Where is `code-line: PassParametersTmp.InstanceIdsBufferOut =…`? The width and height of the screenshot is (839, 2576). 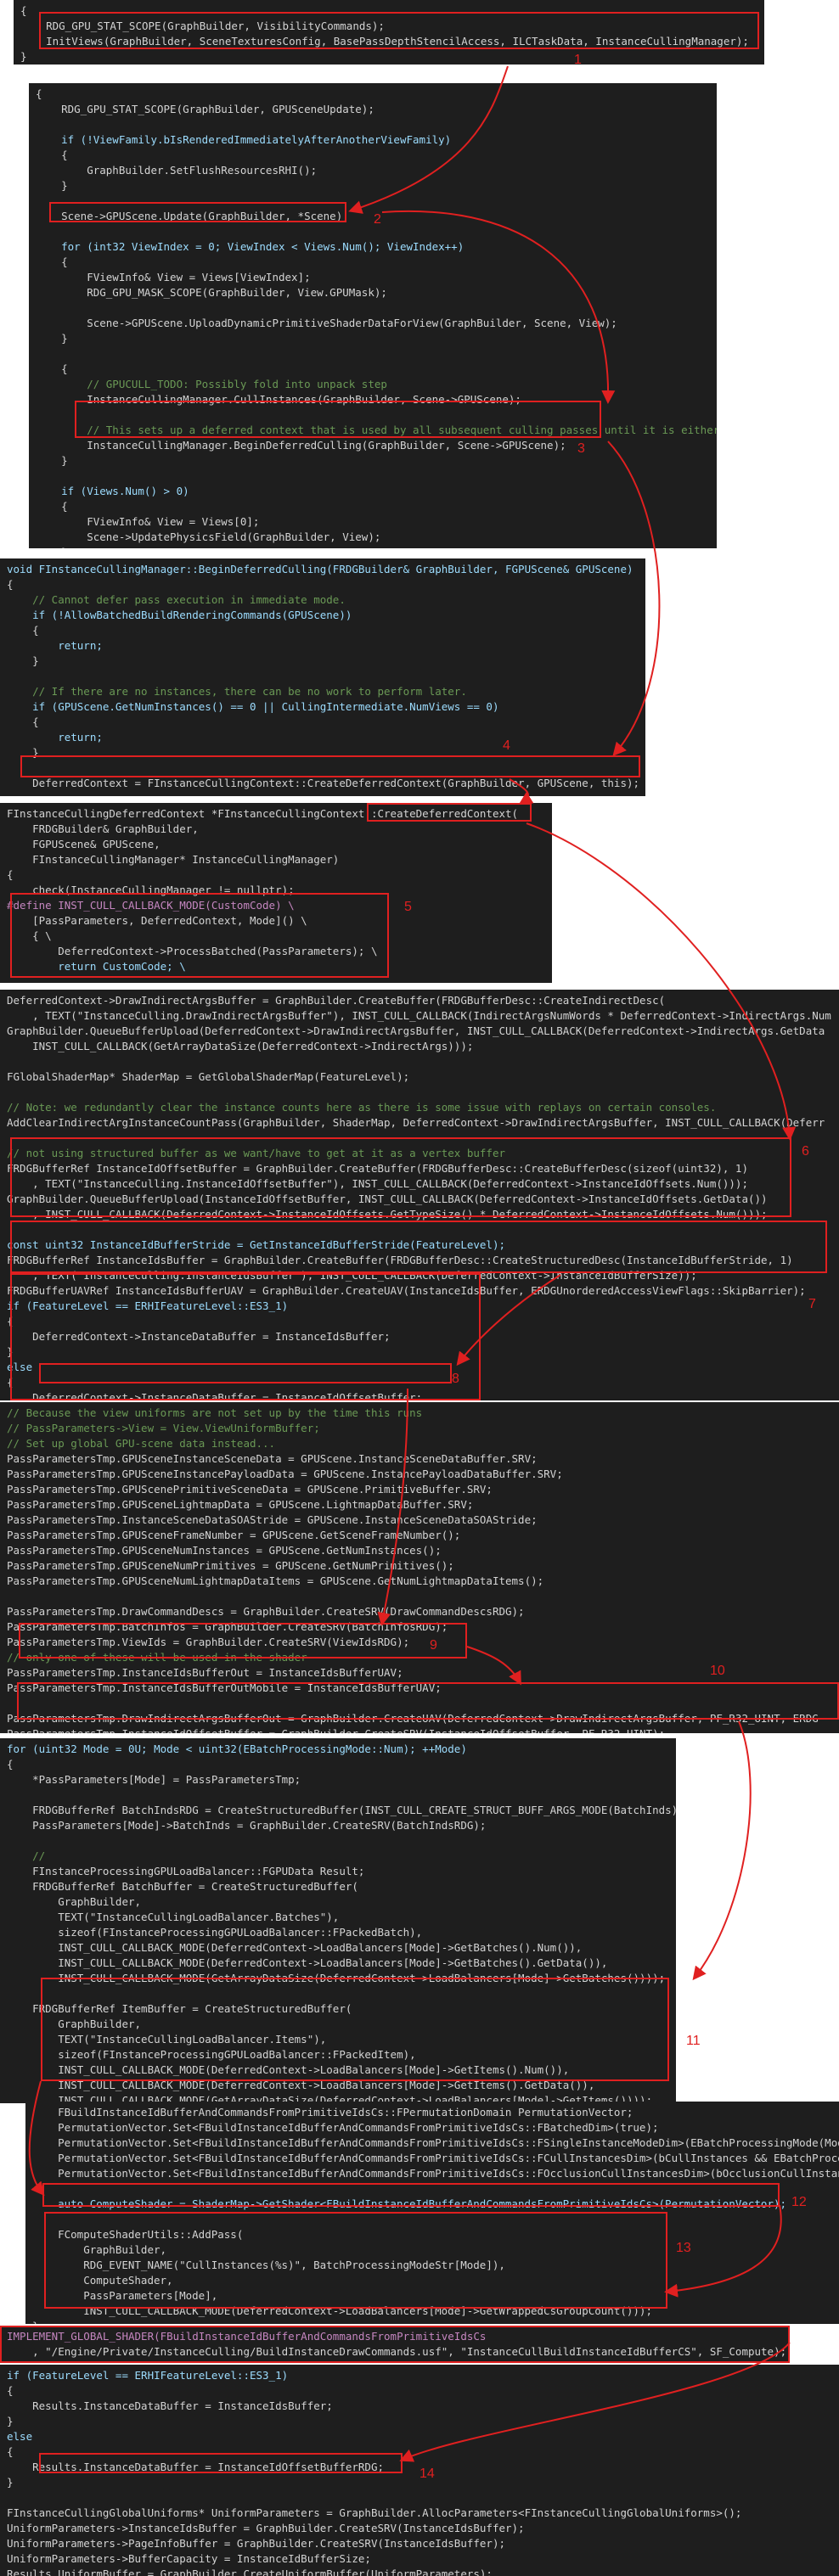
code-line: PassParametersTmp.InstanceIdsBufferOut =… is located at coordinates (205, 1672).